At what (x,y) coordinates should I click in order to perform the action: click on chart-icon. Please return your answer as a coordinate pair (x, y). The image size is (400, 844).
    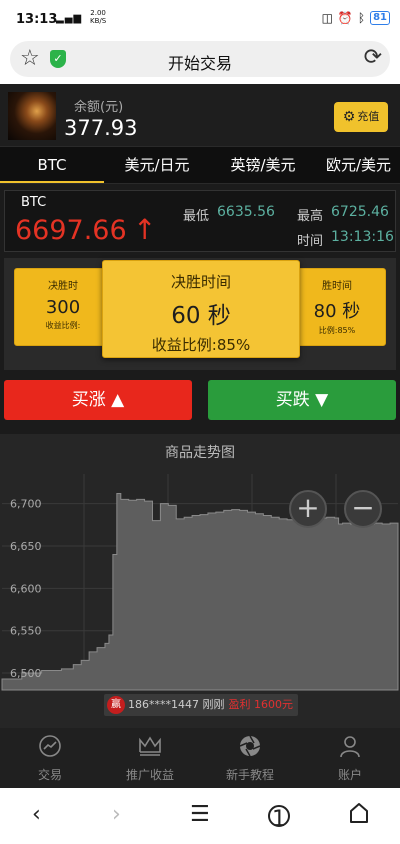
    Looking at the image, I should click on (50, 750).